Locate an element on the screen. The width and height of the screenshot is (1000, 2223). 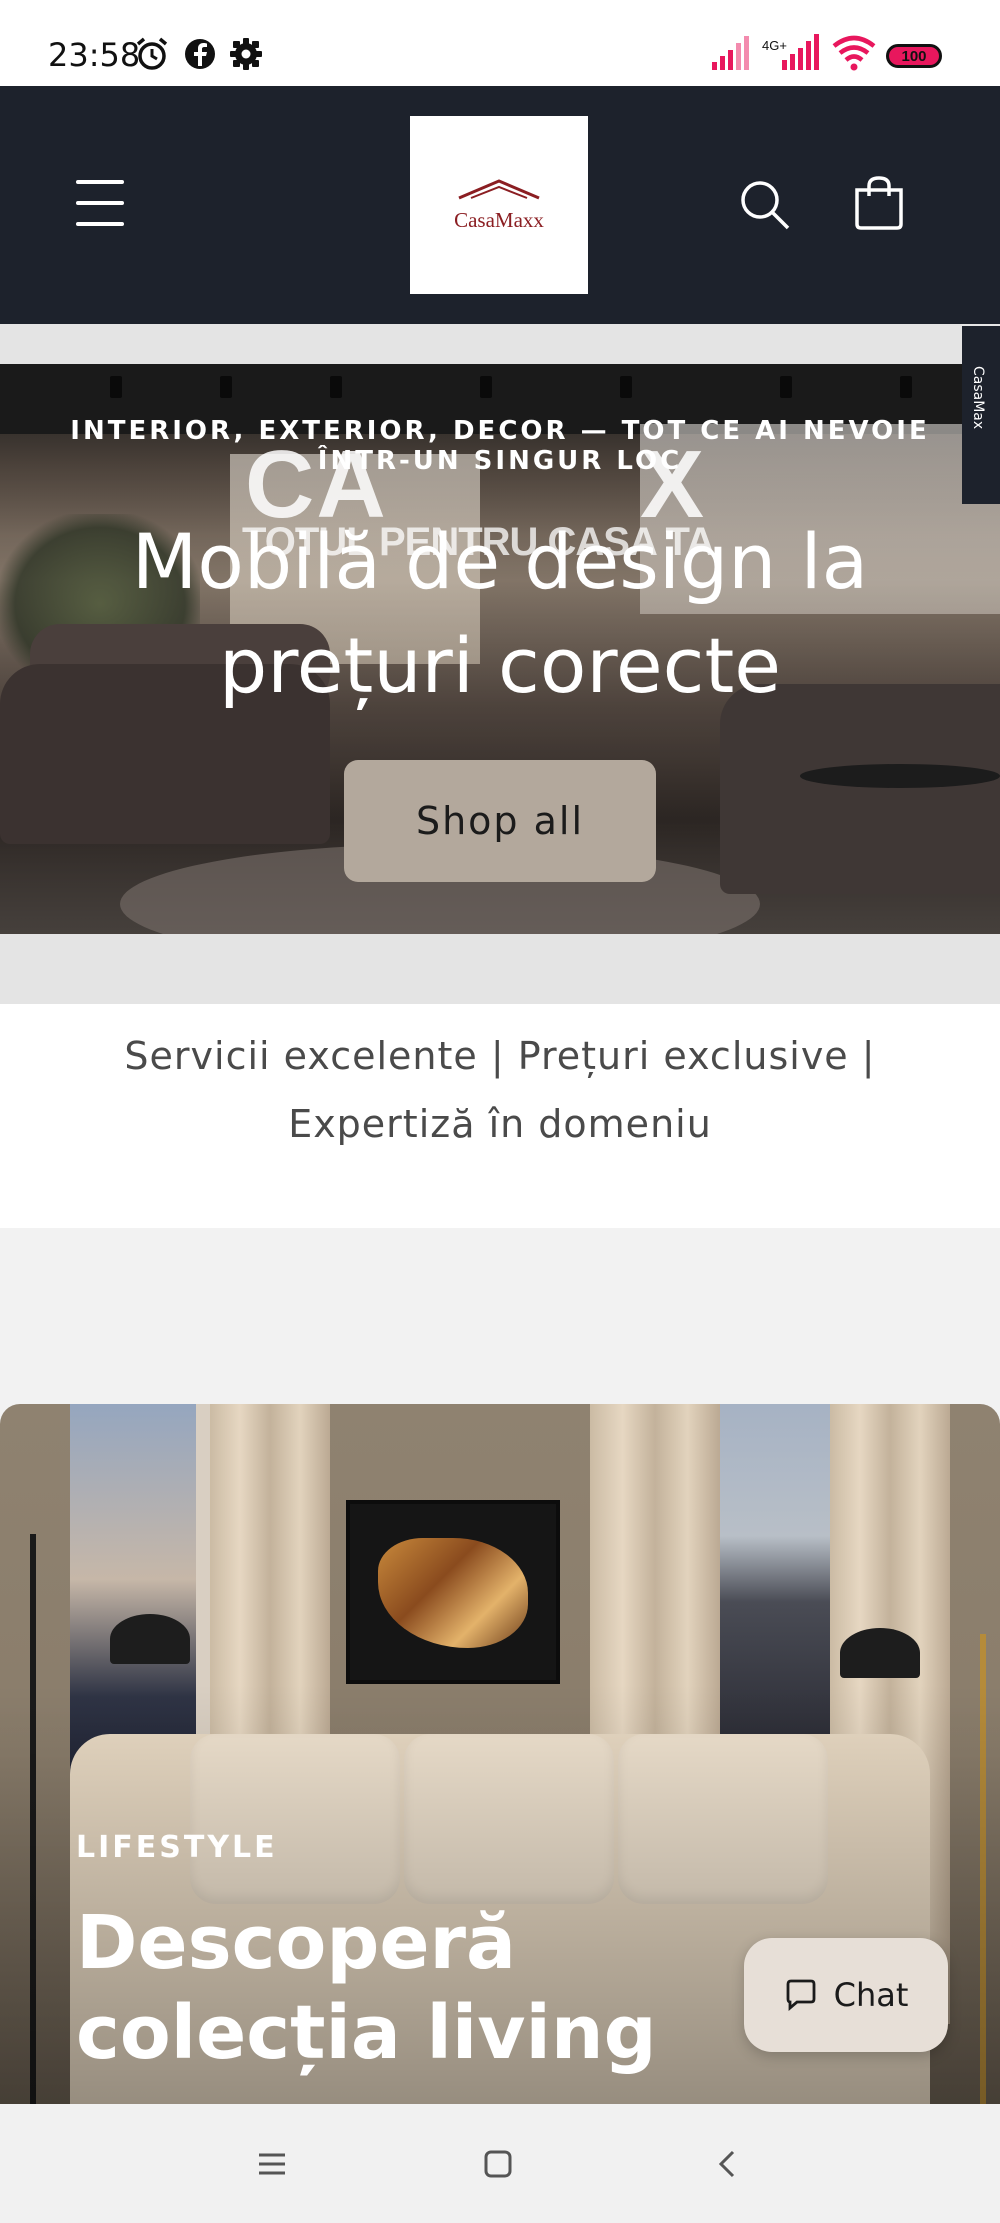
alarm-icon is located at coordinates (152, 53).